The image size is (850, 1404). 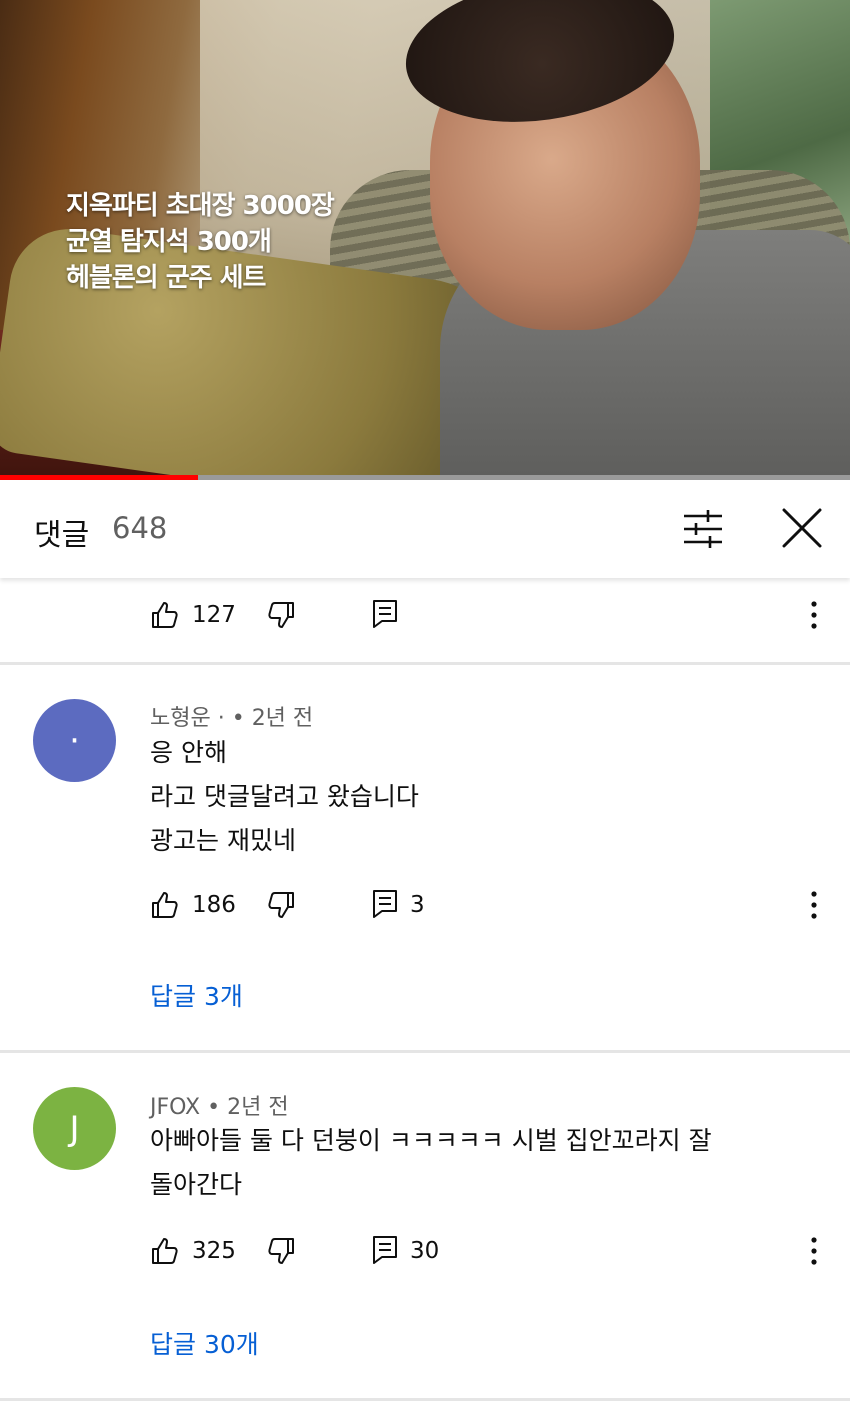 What do you see at coordinates (703, 529) in the screenshot?
I see `sliders-icon` at bounding box center [703, 529].